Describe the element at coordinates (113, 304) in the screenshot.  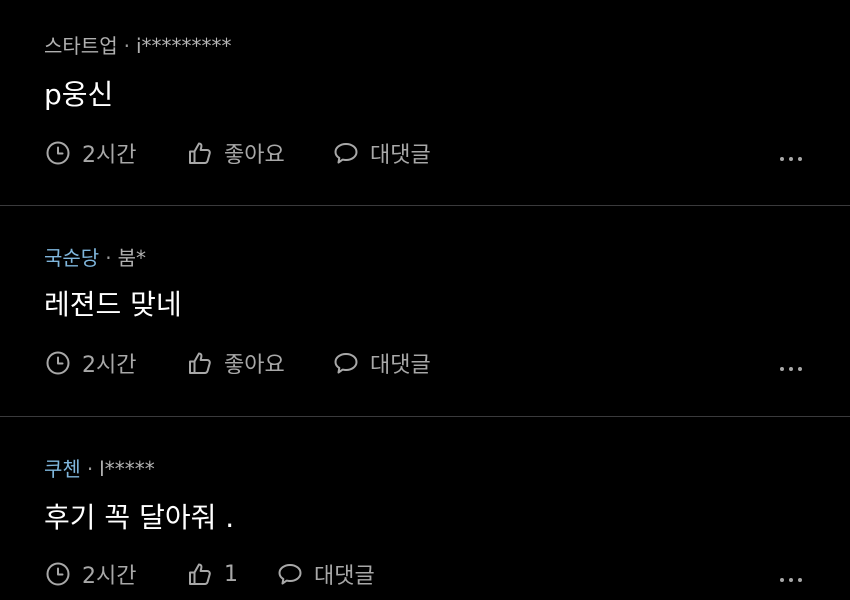
I see `comment-text: 레젼드 맞네` at that location.